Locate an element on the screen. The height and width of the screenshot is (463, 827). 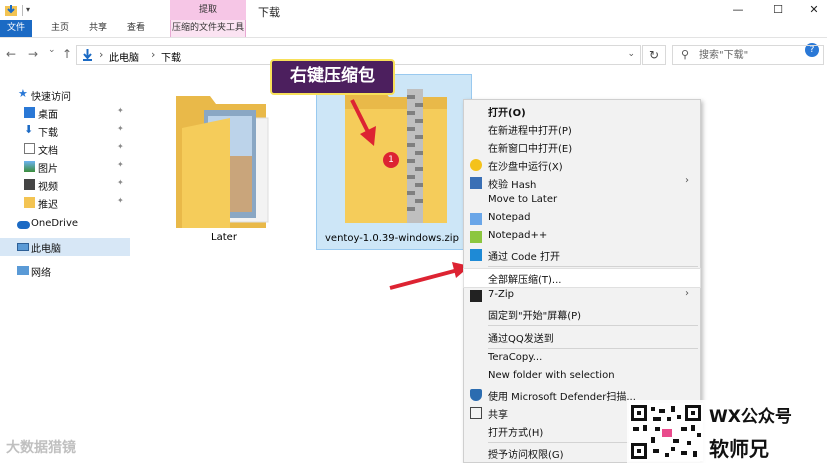
menu-item-label: 校验 Hash is located at coordinates (512, 185).